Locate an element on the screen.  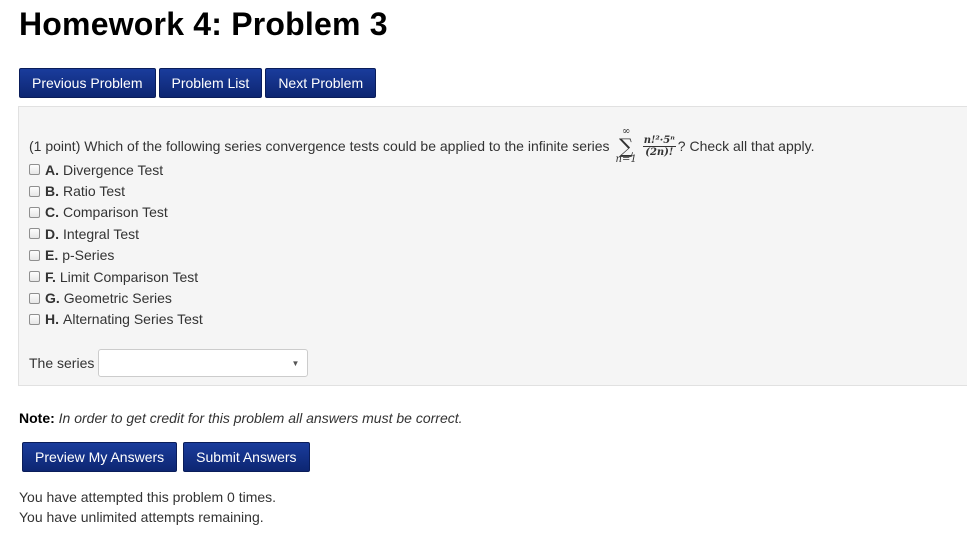
option-letter: F. is located at coordinates (50, 276).